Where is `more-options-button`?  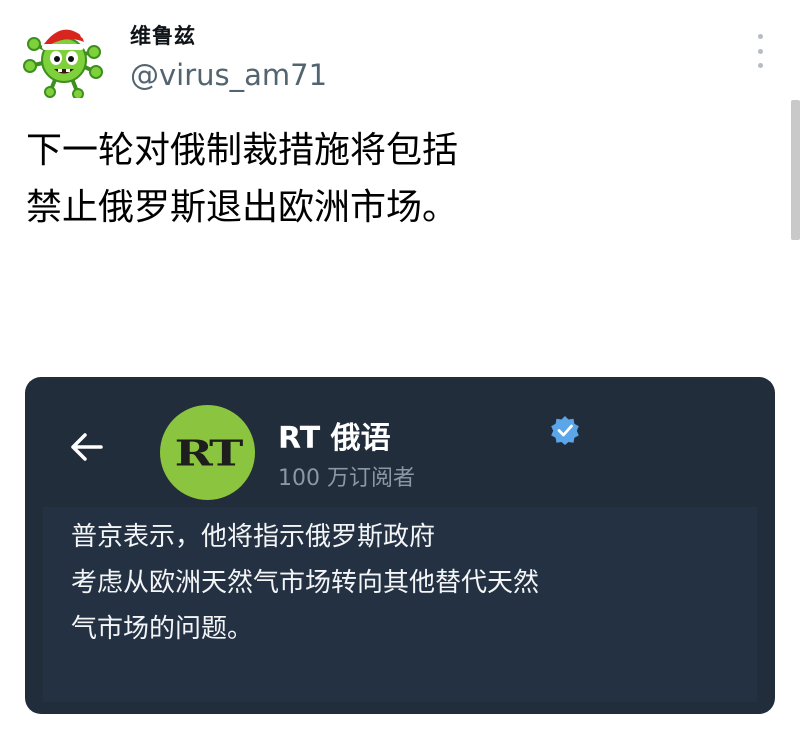 more-options-button is located at coordinates (760, 51).